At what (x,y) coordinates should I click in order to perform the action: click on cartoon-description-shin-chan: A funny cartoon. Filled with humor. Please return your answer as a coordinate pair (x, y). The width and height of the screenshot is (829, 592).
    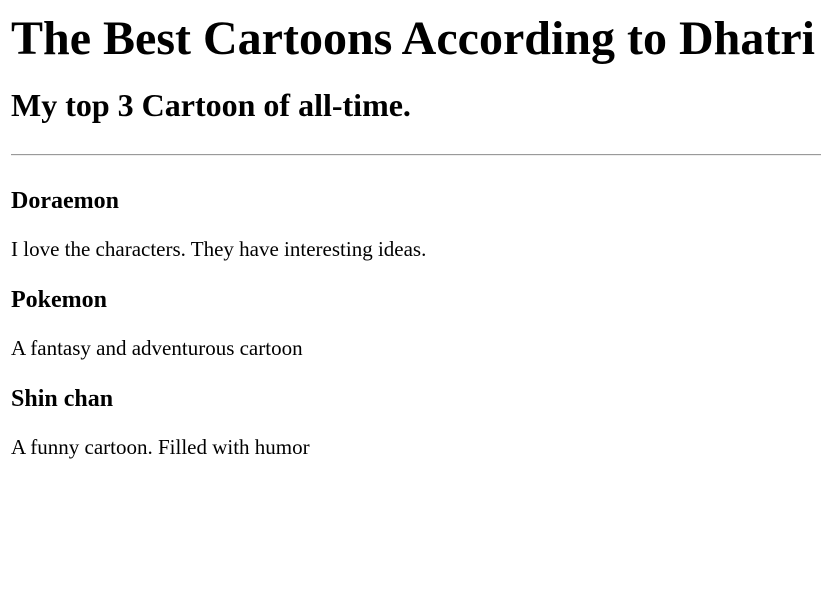
    Looking at the image, I should click on (160, 447).